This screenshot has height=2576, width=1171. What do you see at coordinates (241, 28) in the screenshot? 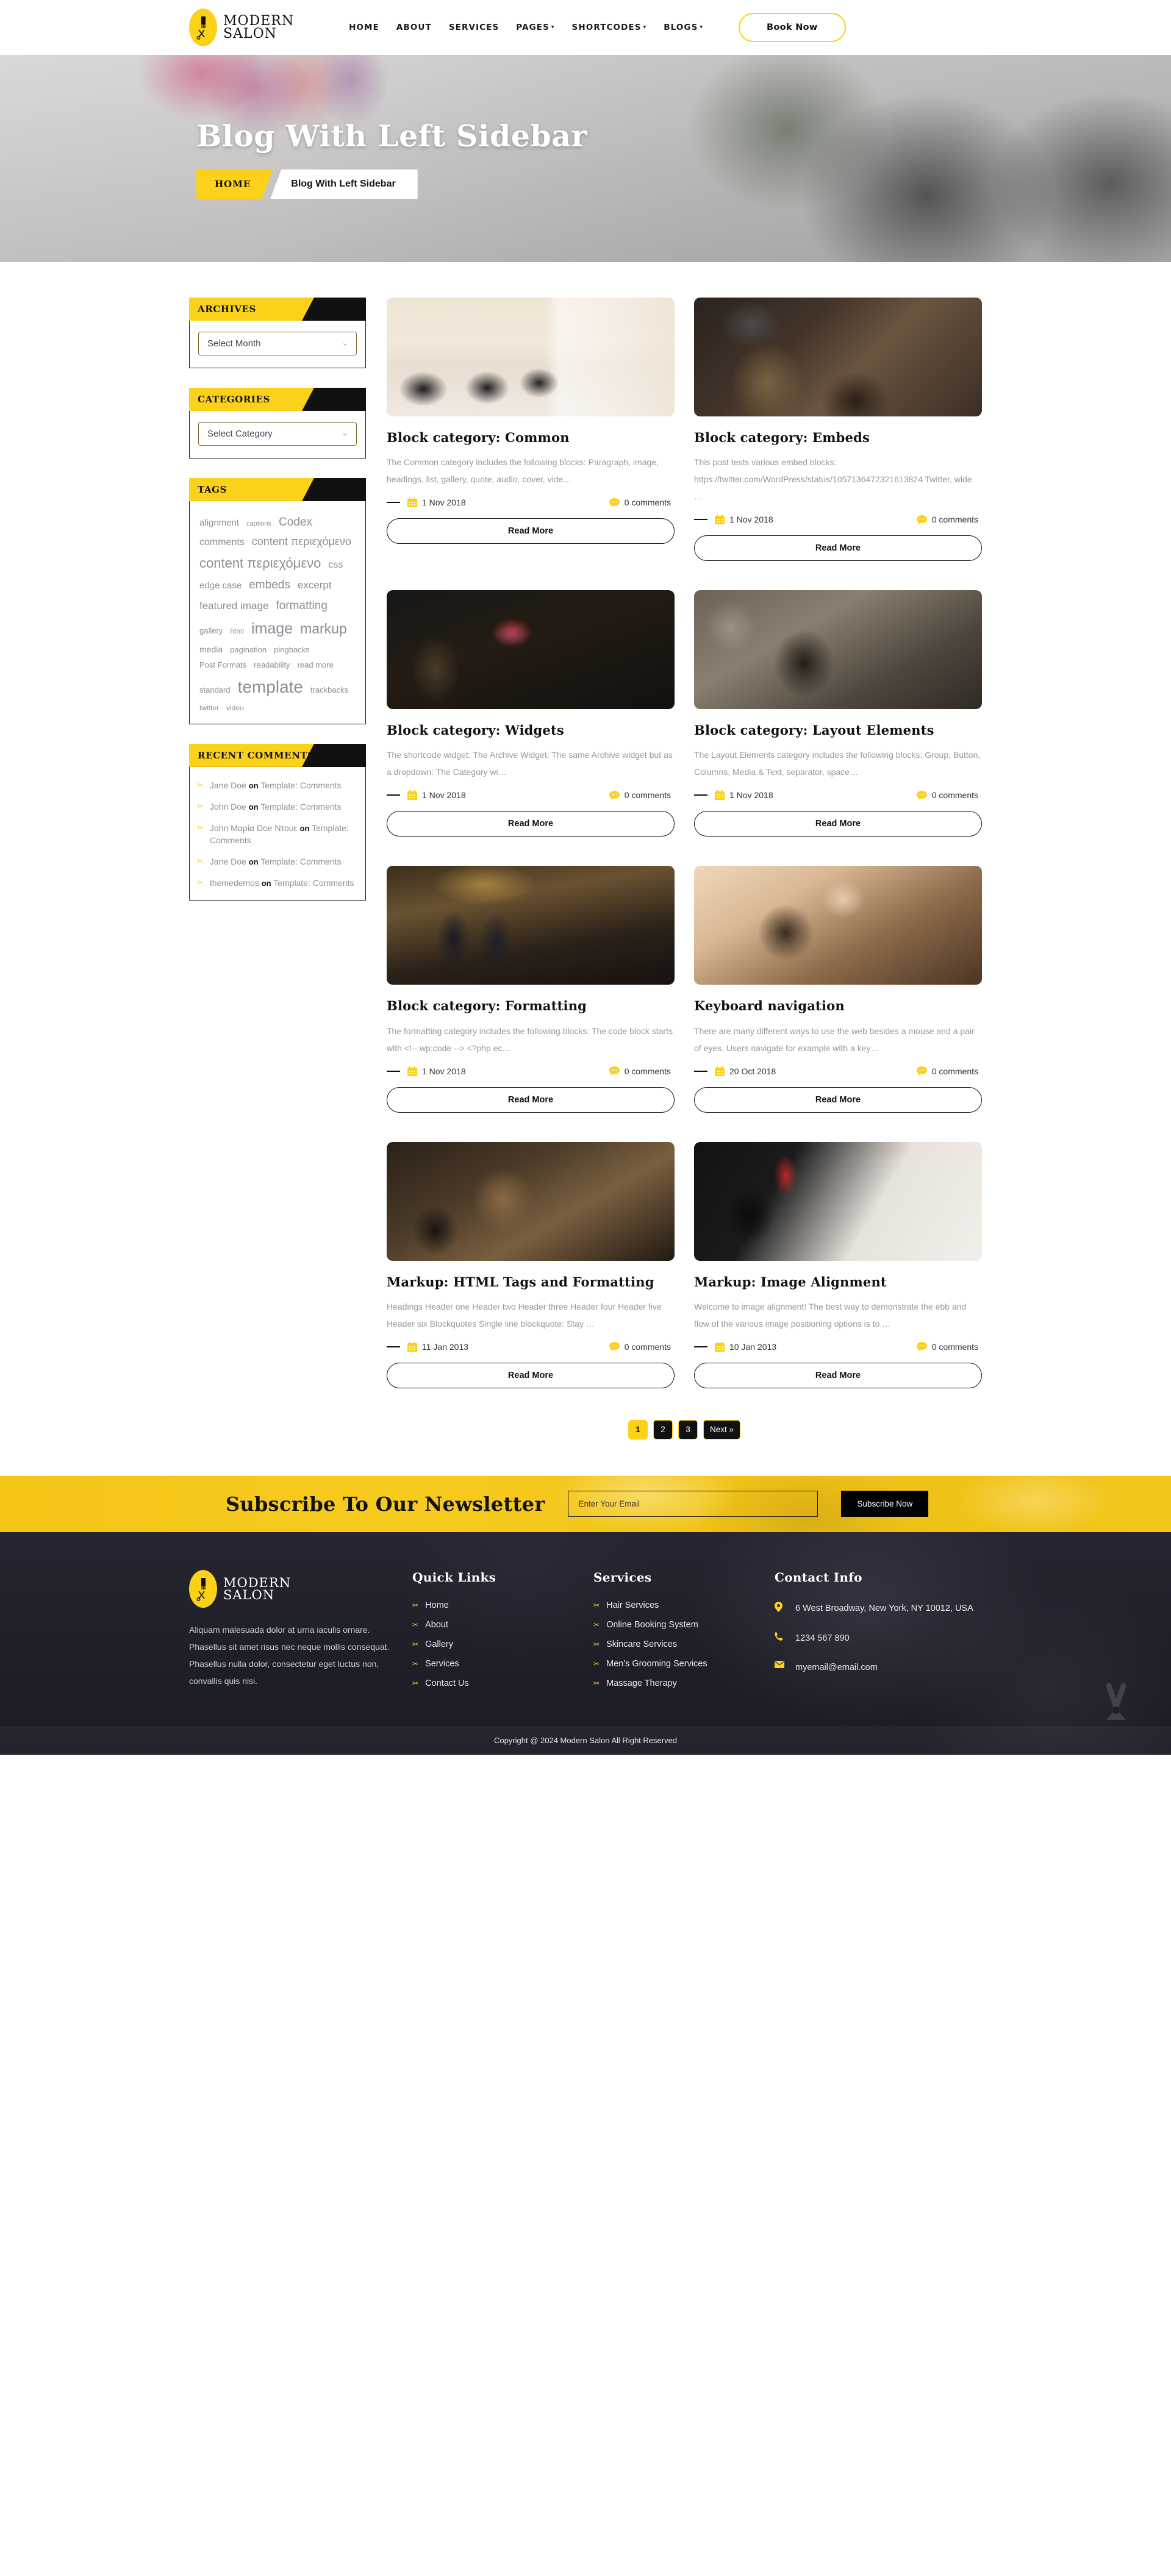
I see `site-logo: MODERN SALON` at bounding box center [241, 28].